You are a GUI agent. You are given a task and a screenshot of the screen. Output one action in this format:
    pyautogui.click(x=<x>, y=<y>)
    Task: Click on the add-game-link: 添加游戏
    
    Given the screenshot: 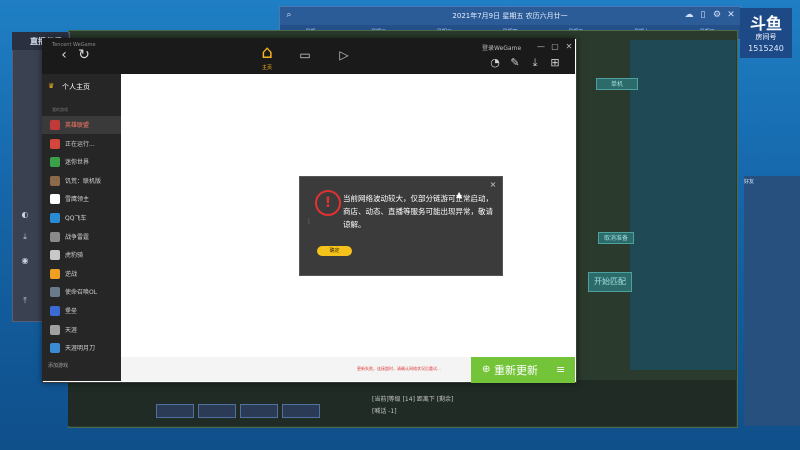 What is the action you would take?
    pyautogui.click(x=58, y=365)
    